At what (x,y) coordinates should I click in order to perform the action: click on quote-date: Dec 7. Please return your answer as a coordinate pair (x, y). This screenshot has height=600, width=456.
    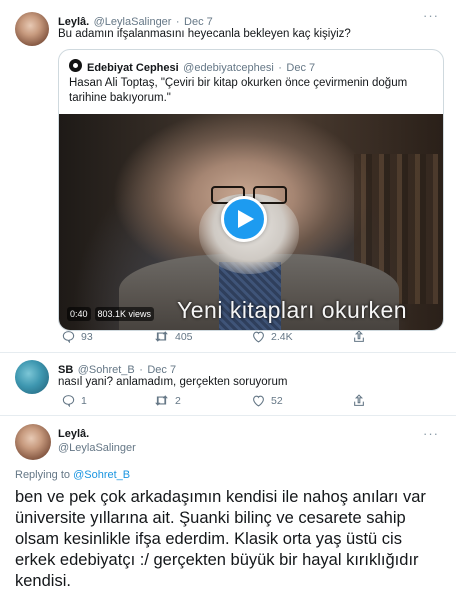
    Looking at the image, I should click on (300, 68).